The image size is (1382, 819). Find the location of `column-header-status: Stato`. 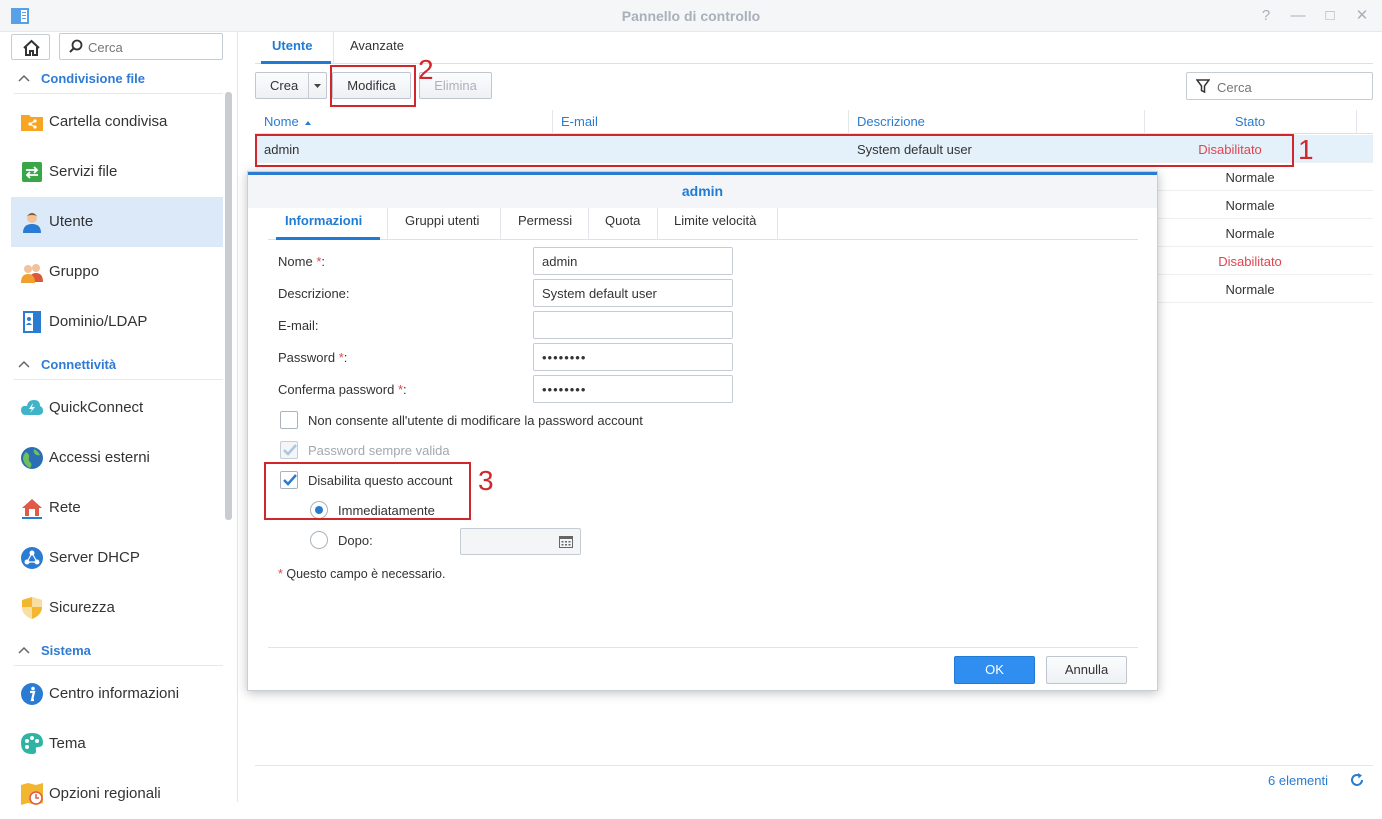

column-header-status: Stato is located at coordinates (1250, 121).